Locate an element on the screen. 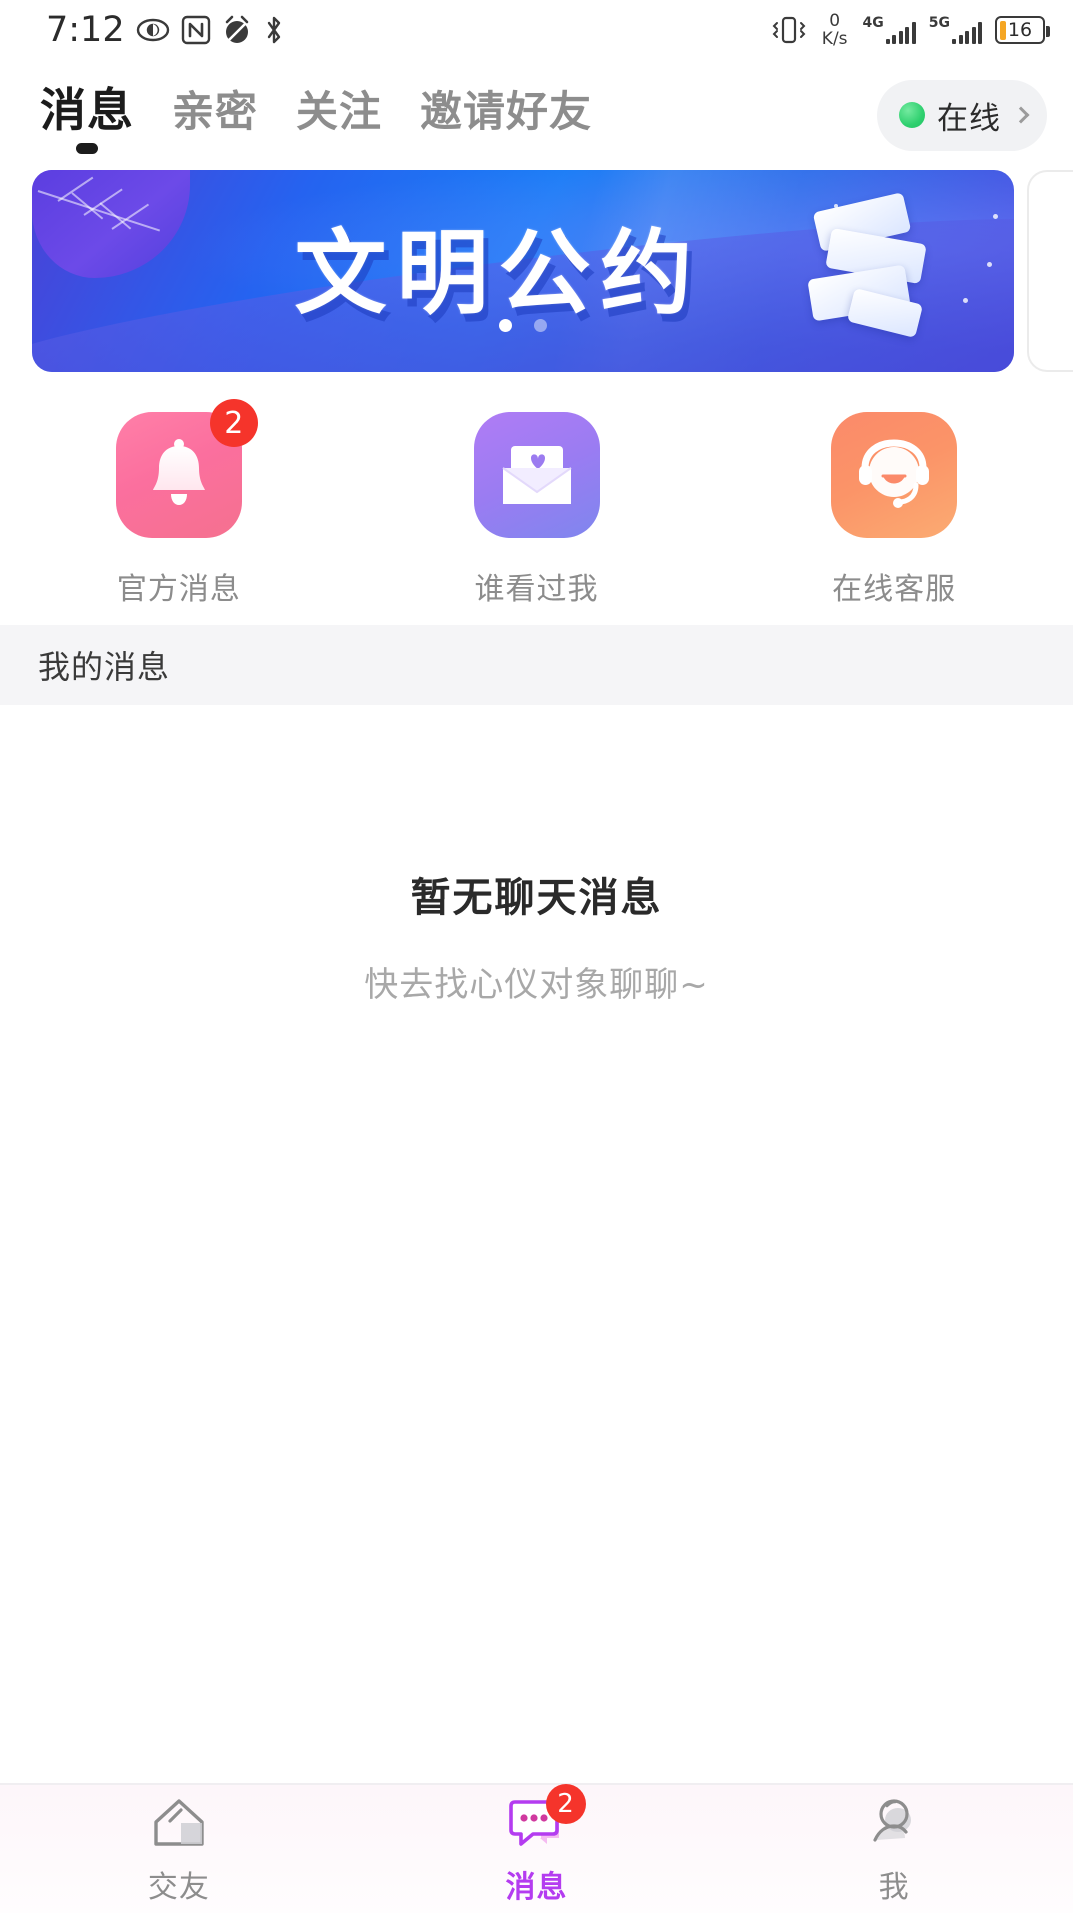 The image size is (1073, 1913). shortcut-online-support-tile is located at coordinates (894, 475).